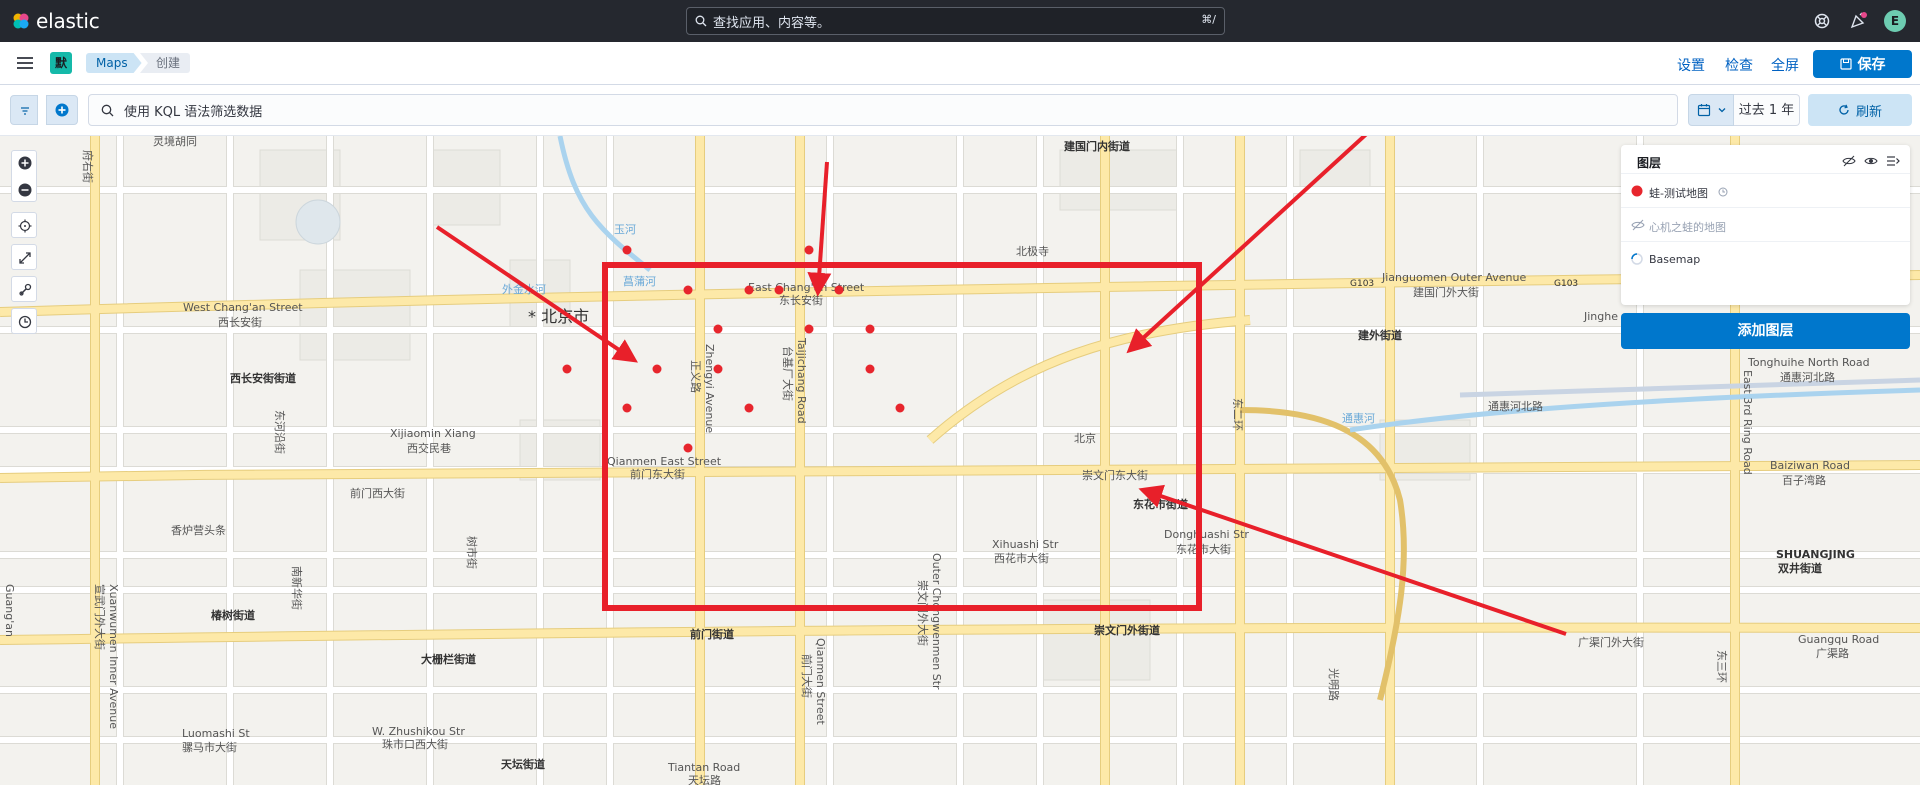  I want to click on layer-control-panel: 图层 蛙-测试地图 心机之蛙的地图 Basemap, so click(1765, 225).